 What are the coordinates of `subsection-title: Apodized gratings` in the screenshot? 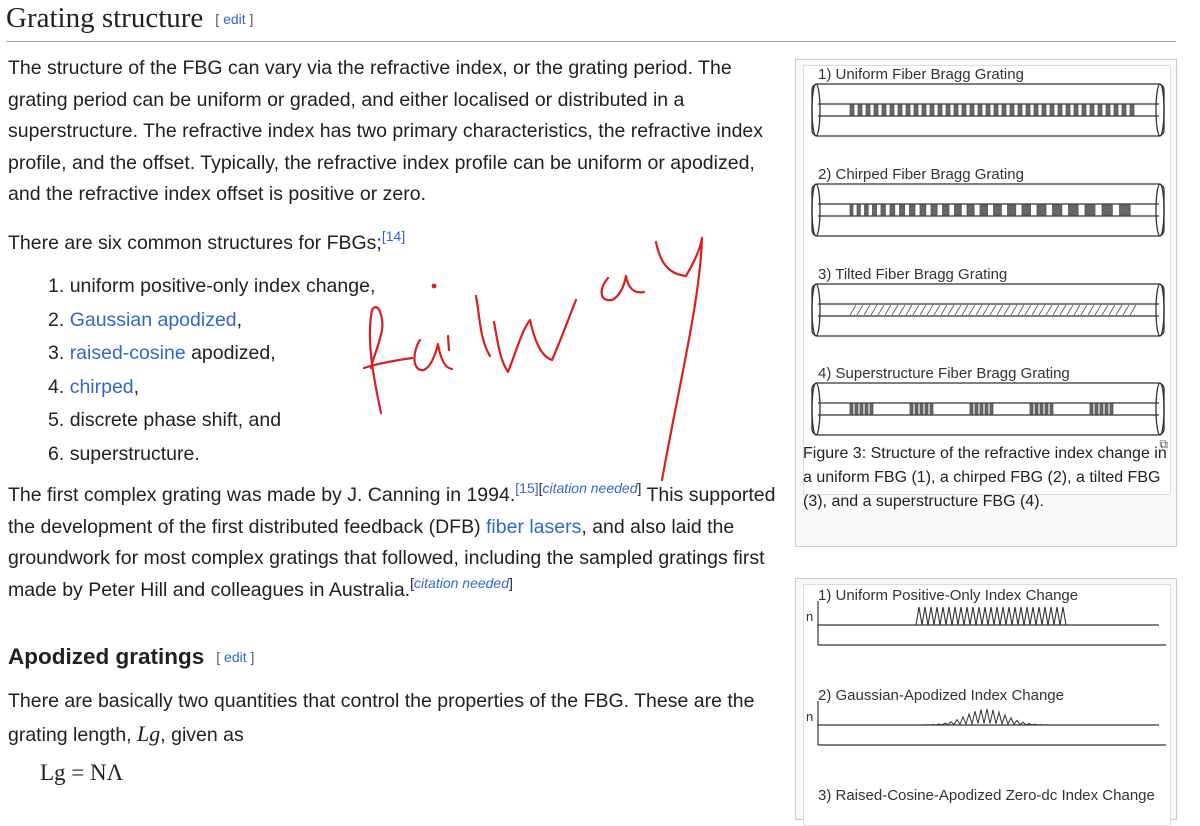 It's located at (106, 656).